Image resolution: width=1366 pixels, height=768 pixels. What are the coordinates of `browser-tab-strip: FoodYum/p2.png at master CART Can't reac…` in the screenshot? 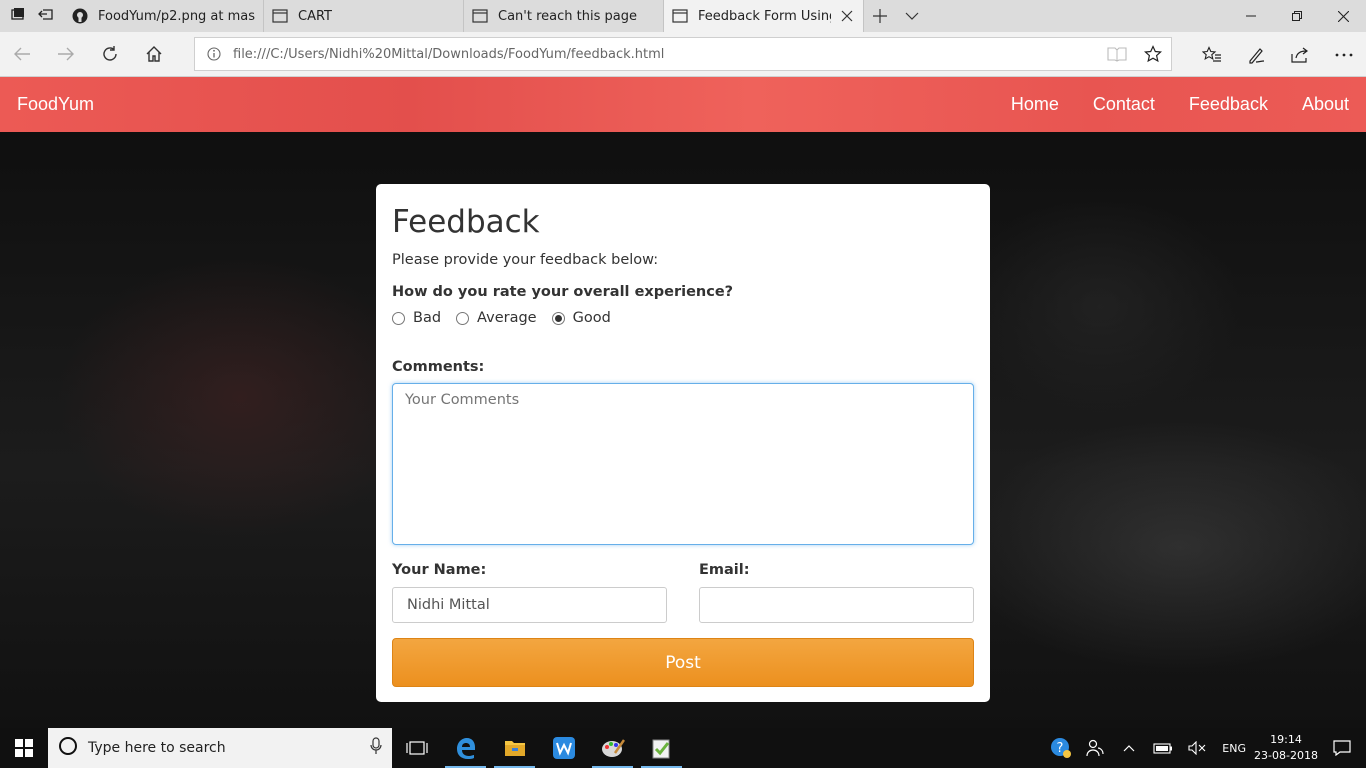 It's located at (683, 16).